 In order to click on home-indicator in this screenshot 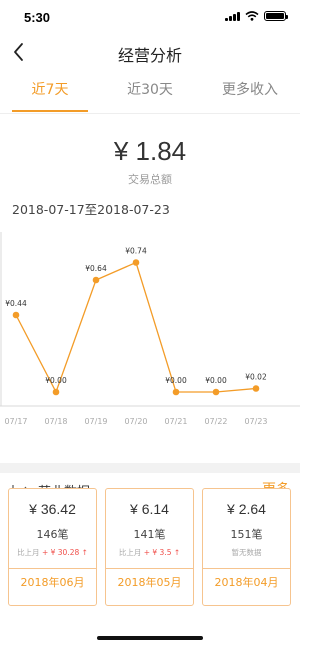, I will do `click(150, 638)`.